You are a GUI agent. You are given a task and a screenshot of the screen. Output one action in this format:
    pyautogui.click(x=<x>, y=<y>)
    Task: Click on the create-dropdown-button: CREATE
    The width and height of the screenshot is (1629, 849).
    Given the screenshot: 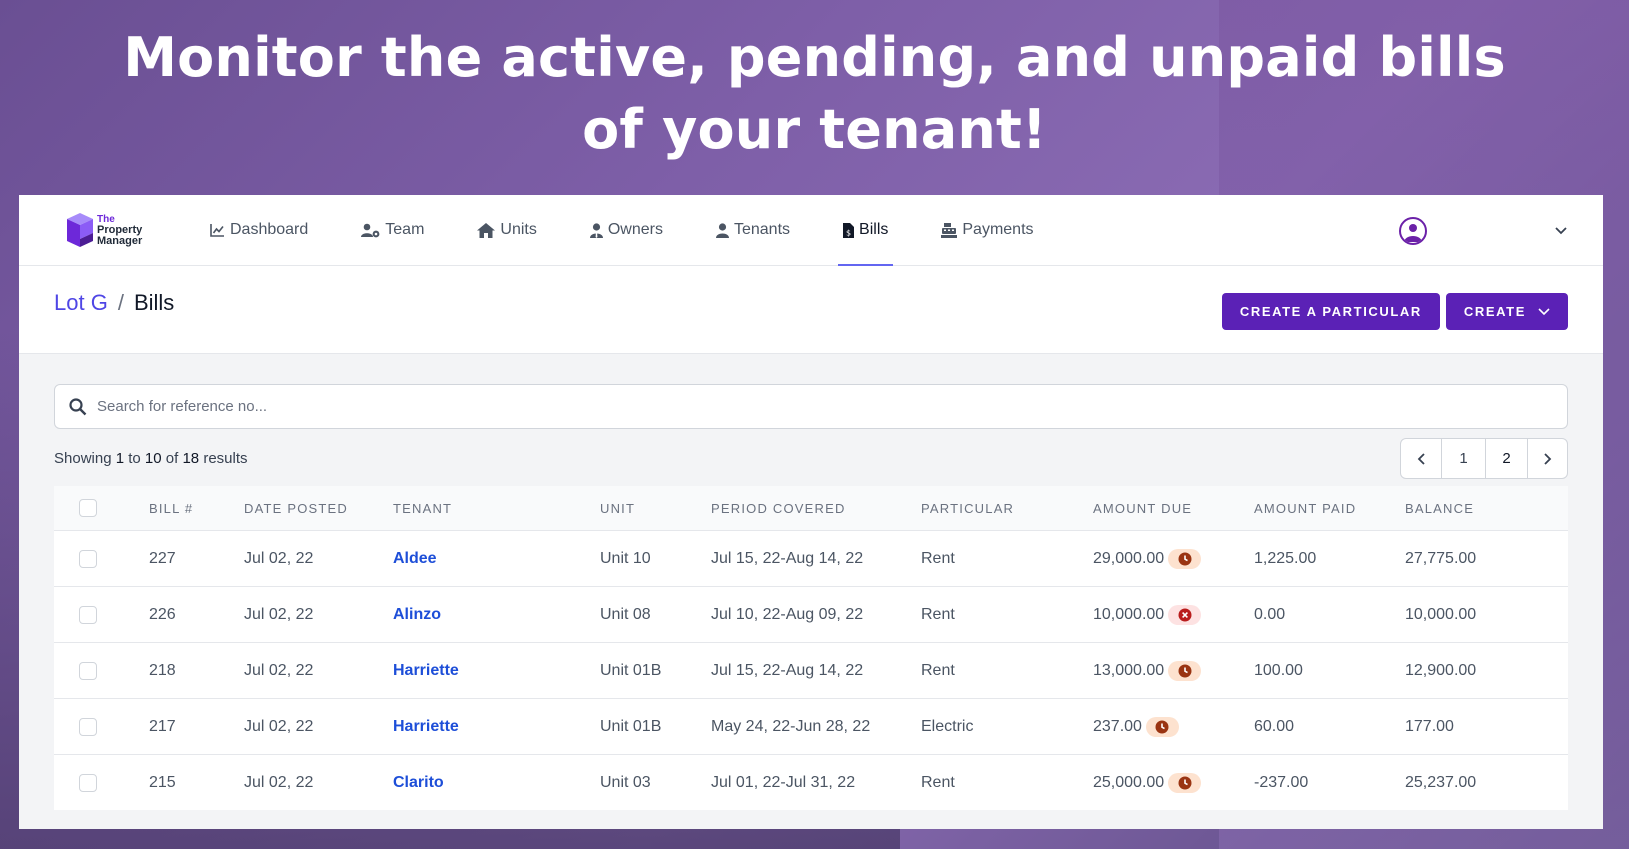 What is the action you would take?
    pyautogui.click(x=1506, y=311)
    